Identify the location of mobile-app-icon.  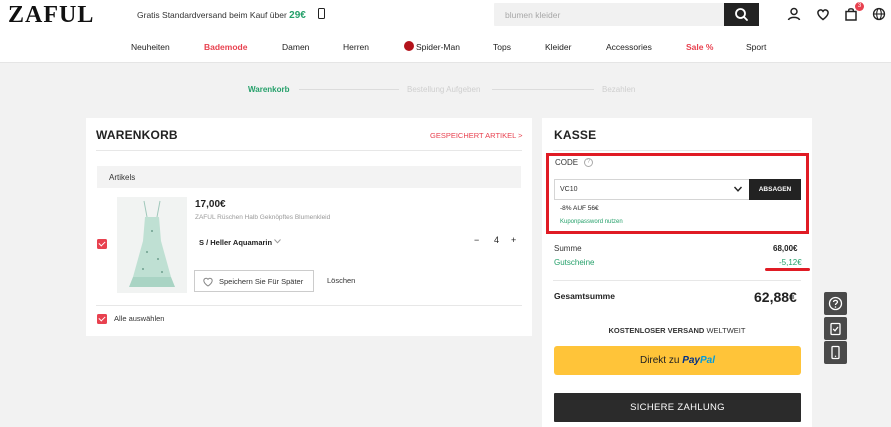
(321, 13).